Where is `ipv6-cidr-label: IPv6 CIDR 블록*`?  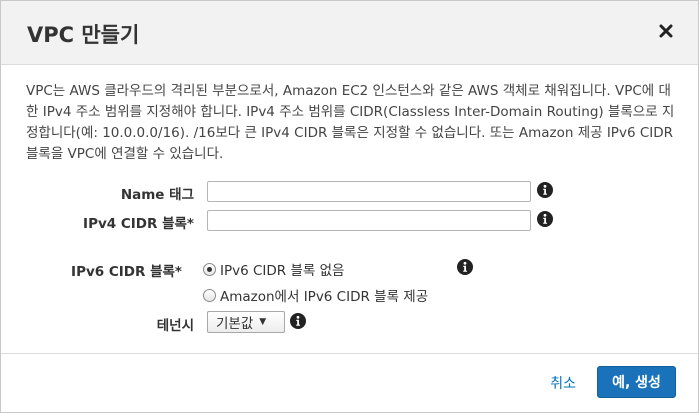 ipv6-cidr-label: IPv6 CIDR 블록* is located at coordinates (126, 272).